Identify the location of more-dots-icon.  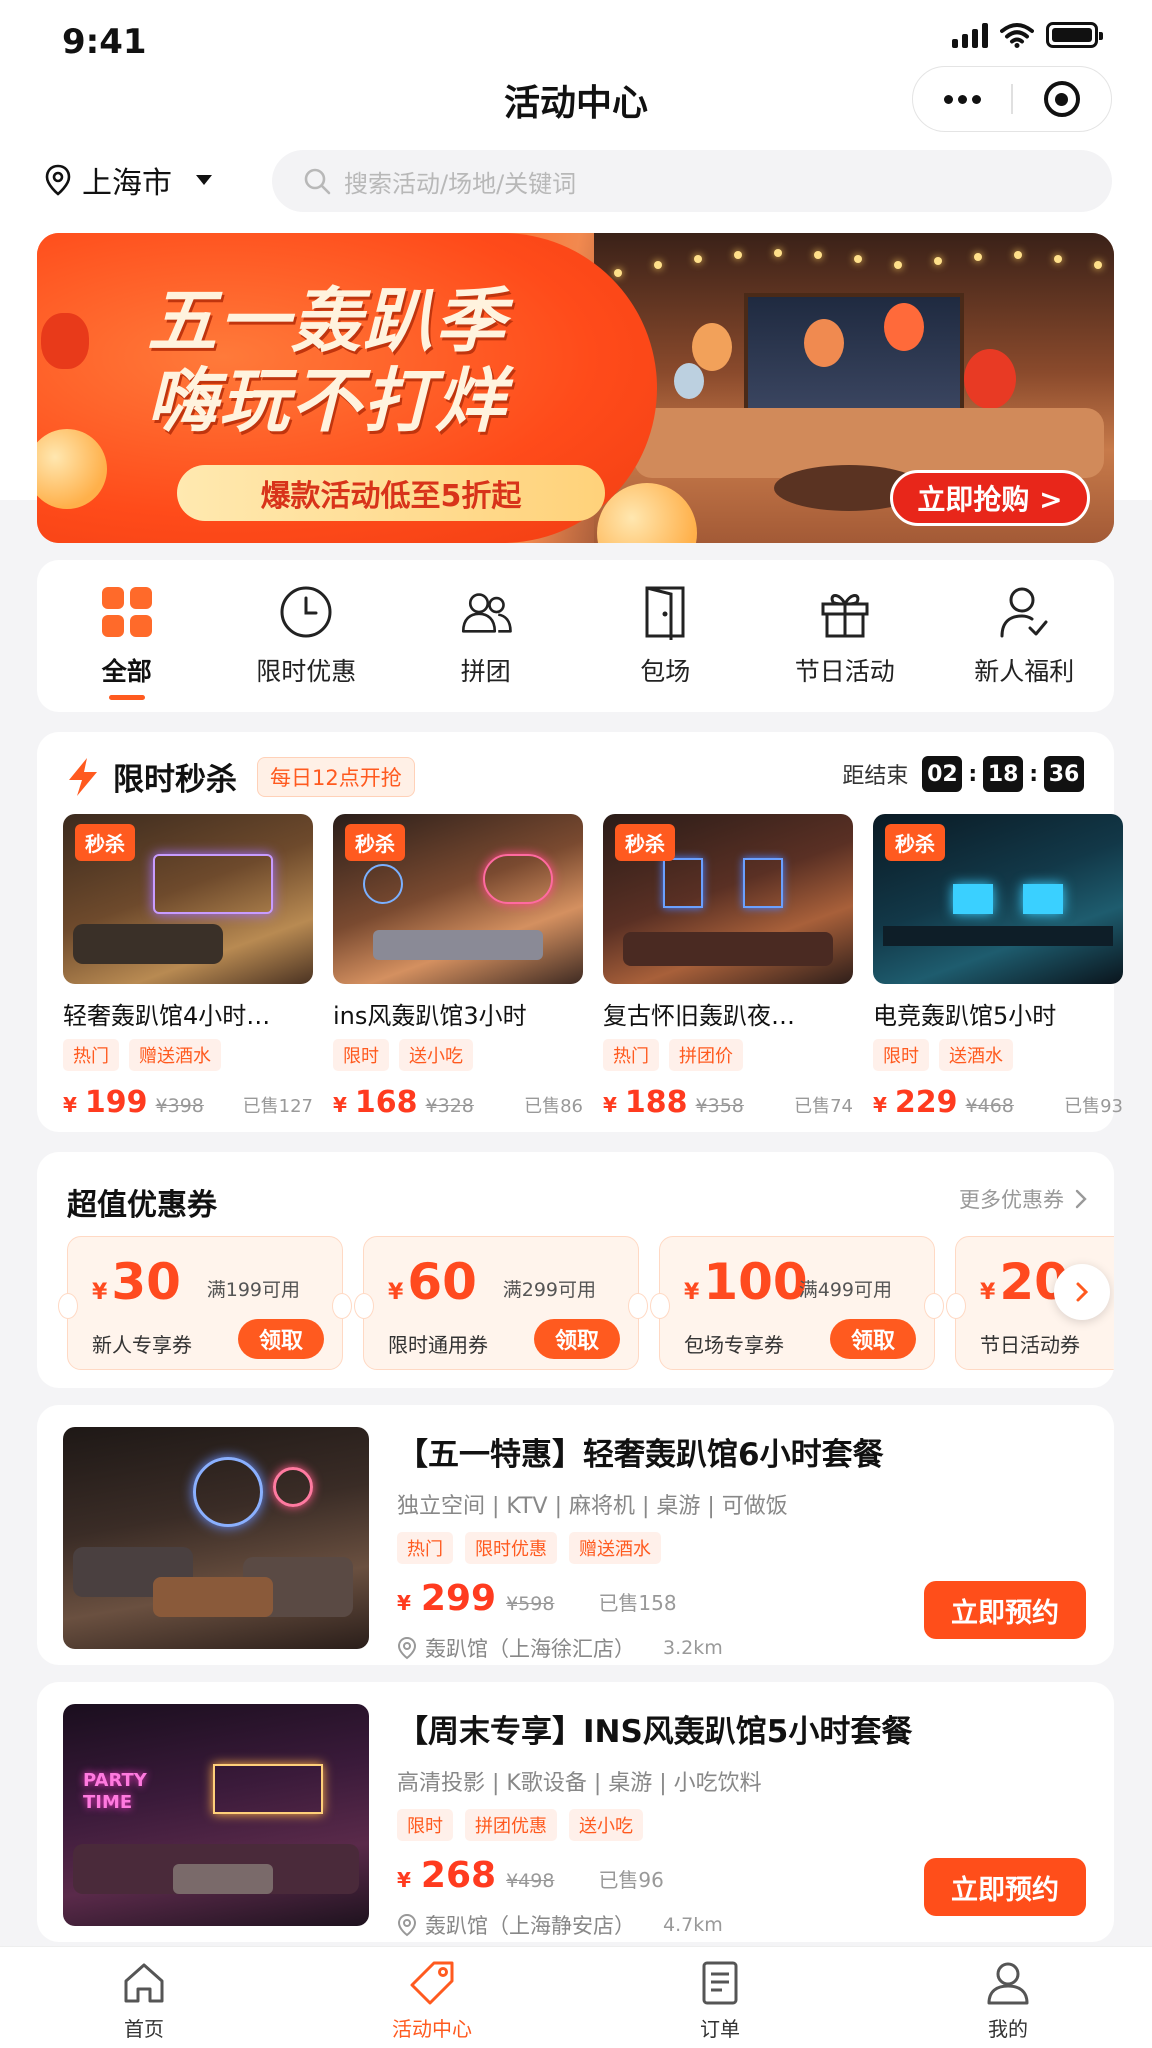
(962, 99).